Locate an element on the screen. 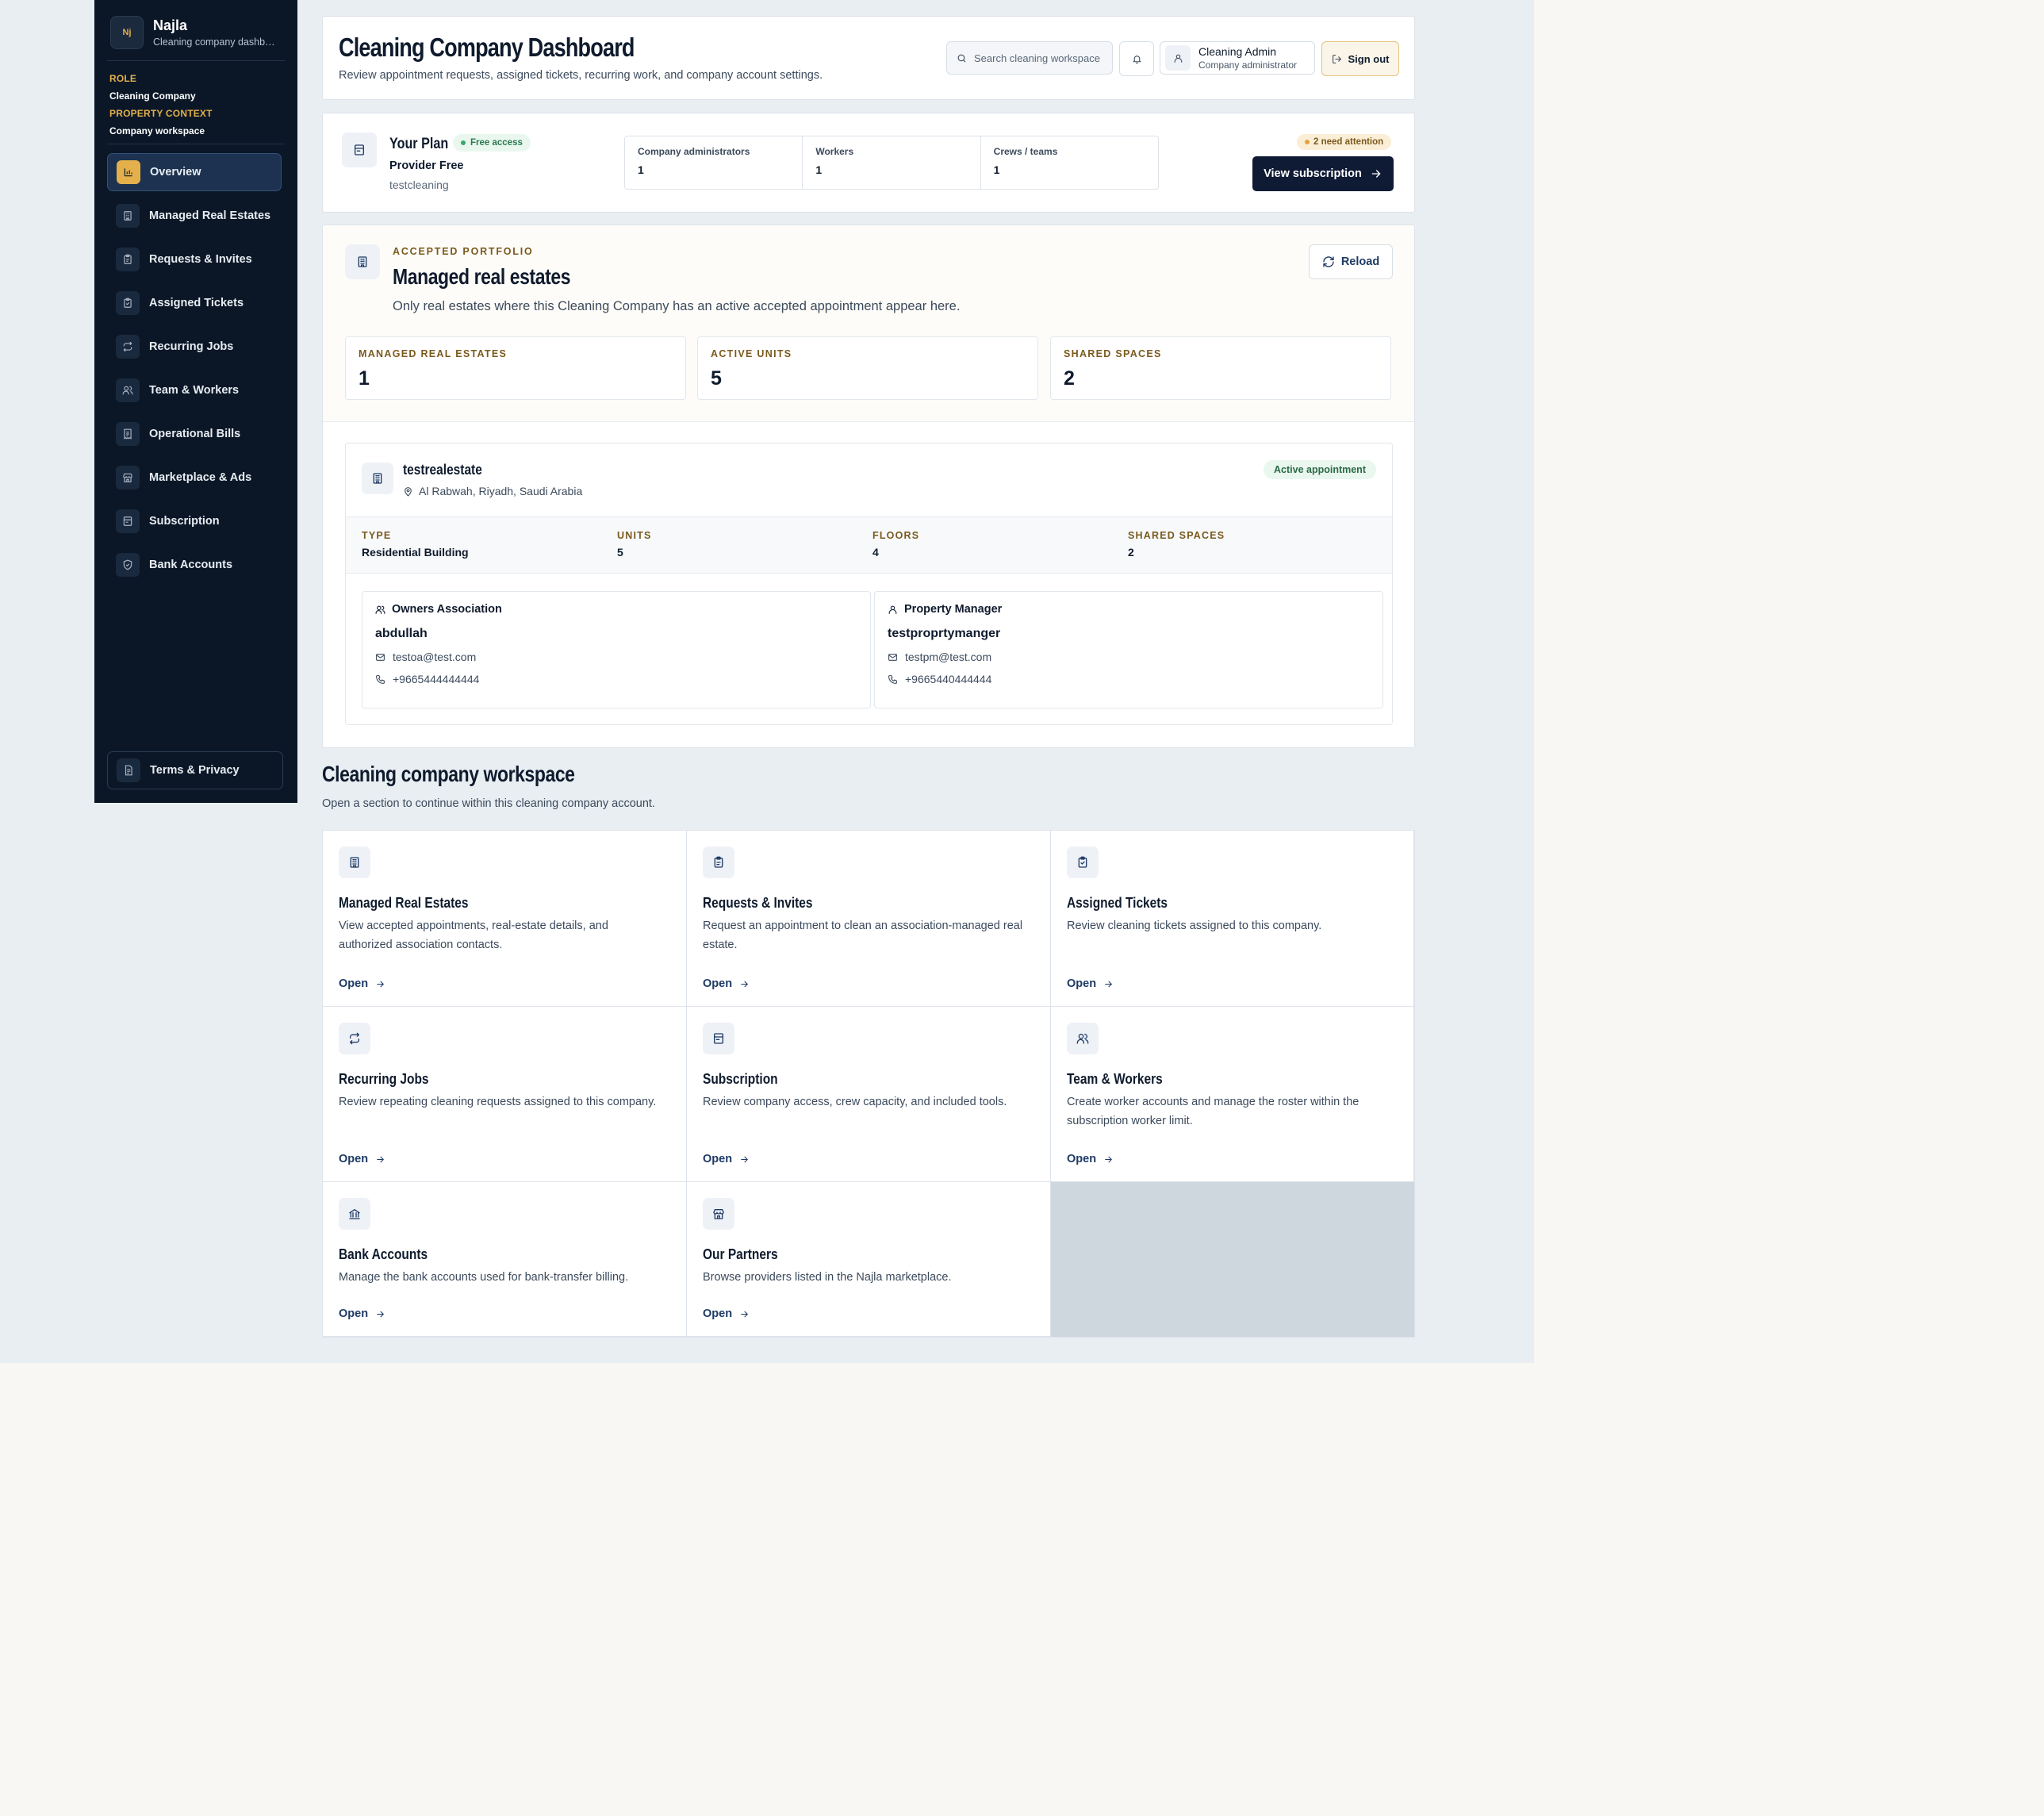 This screenshot has width=2044, height=1816. tile-title: Team & Workers is located at coordinates (1115, 1079).